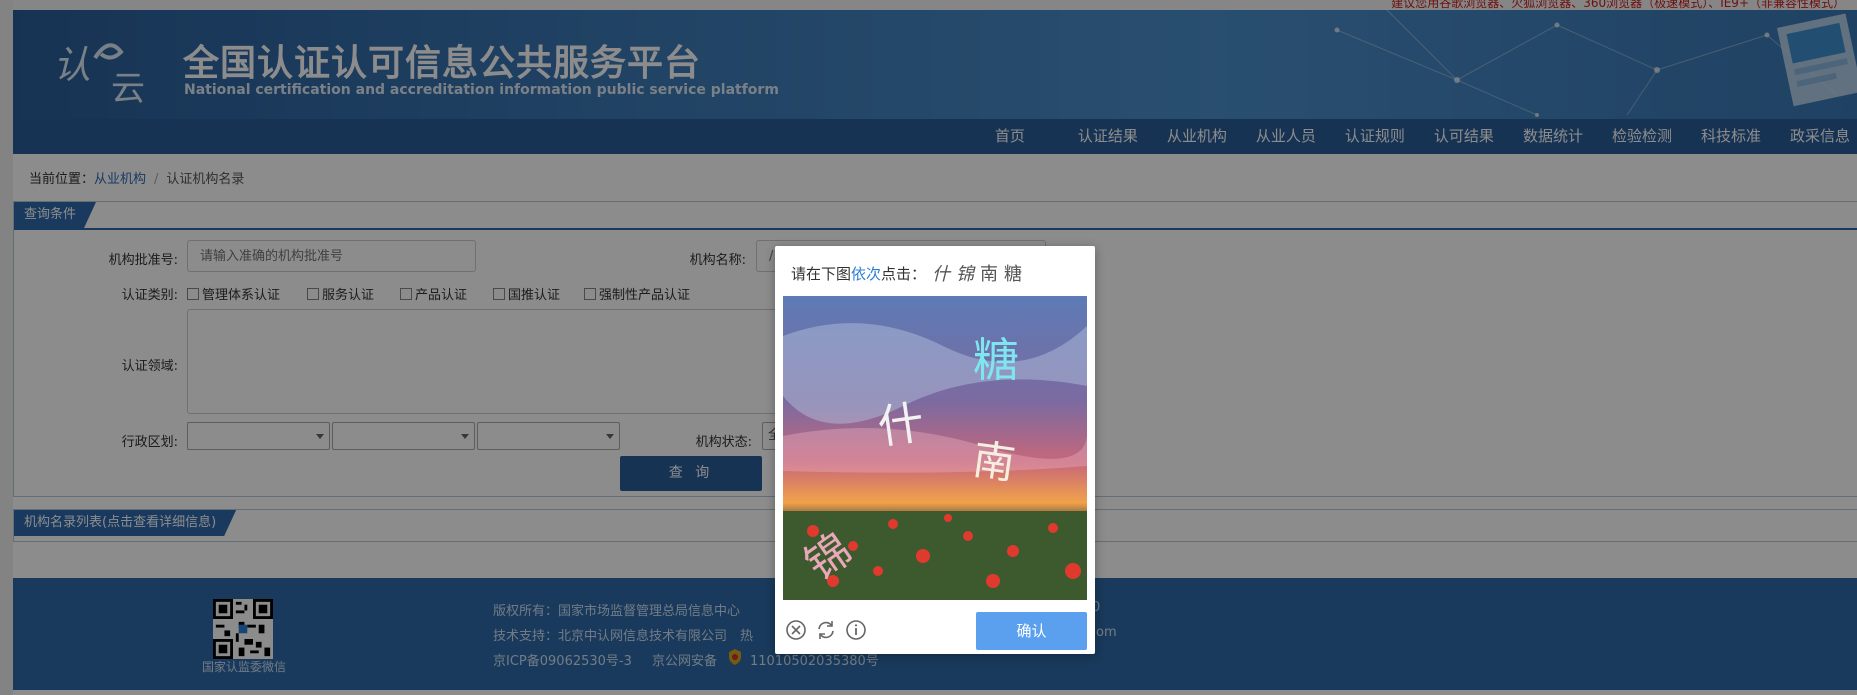  Describe the element at coordinates (796, 630) in the screenshot. I see `close-icon` at that location.